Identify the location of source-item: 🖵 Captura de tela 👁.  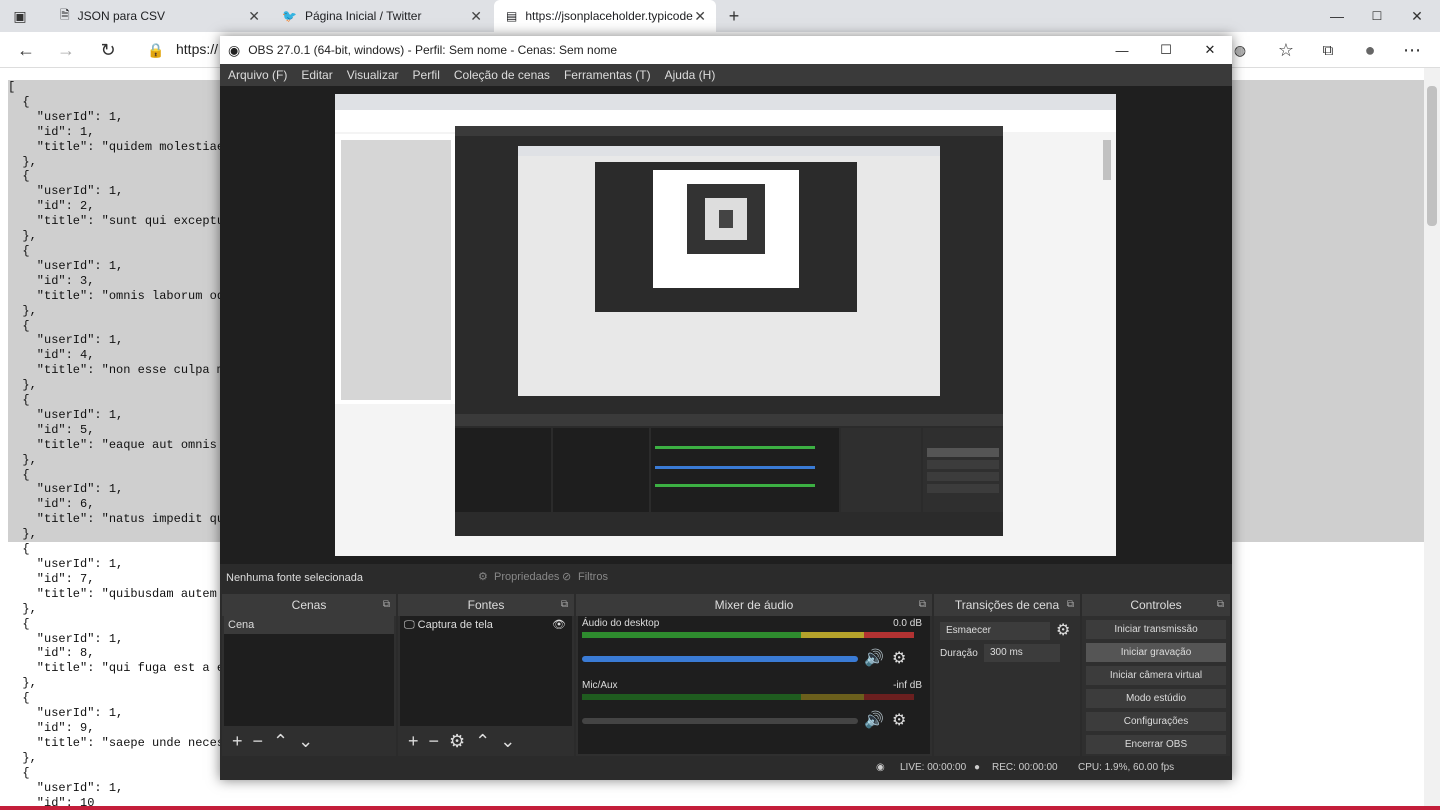
(486, 625).